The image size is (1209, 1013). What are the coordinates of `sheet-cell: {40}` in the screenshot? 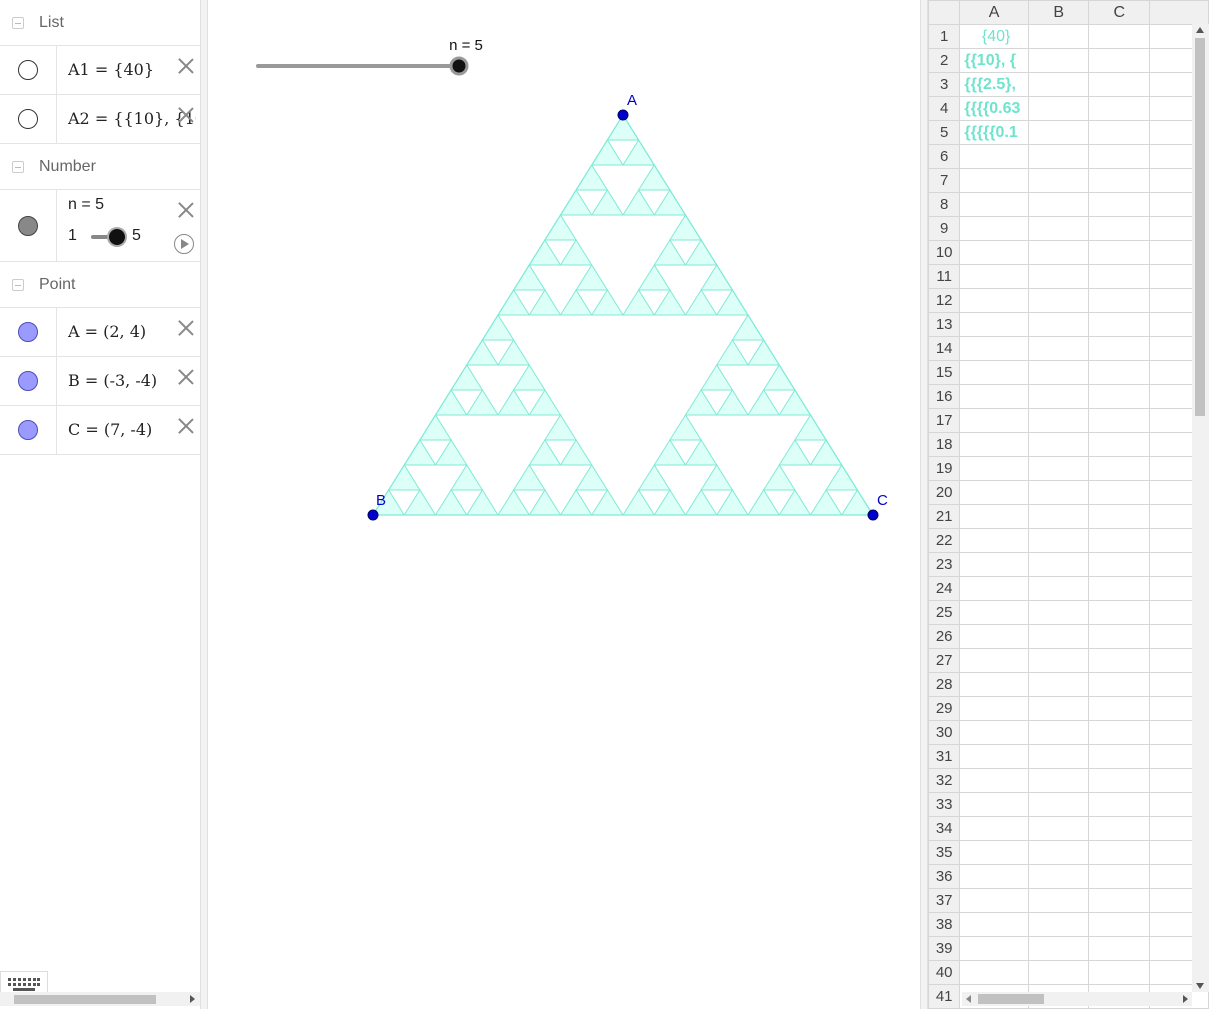 It's located at (994, 36).